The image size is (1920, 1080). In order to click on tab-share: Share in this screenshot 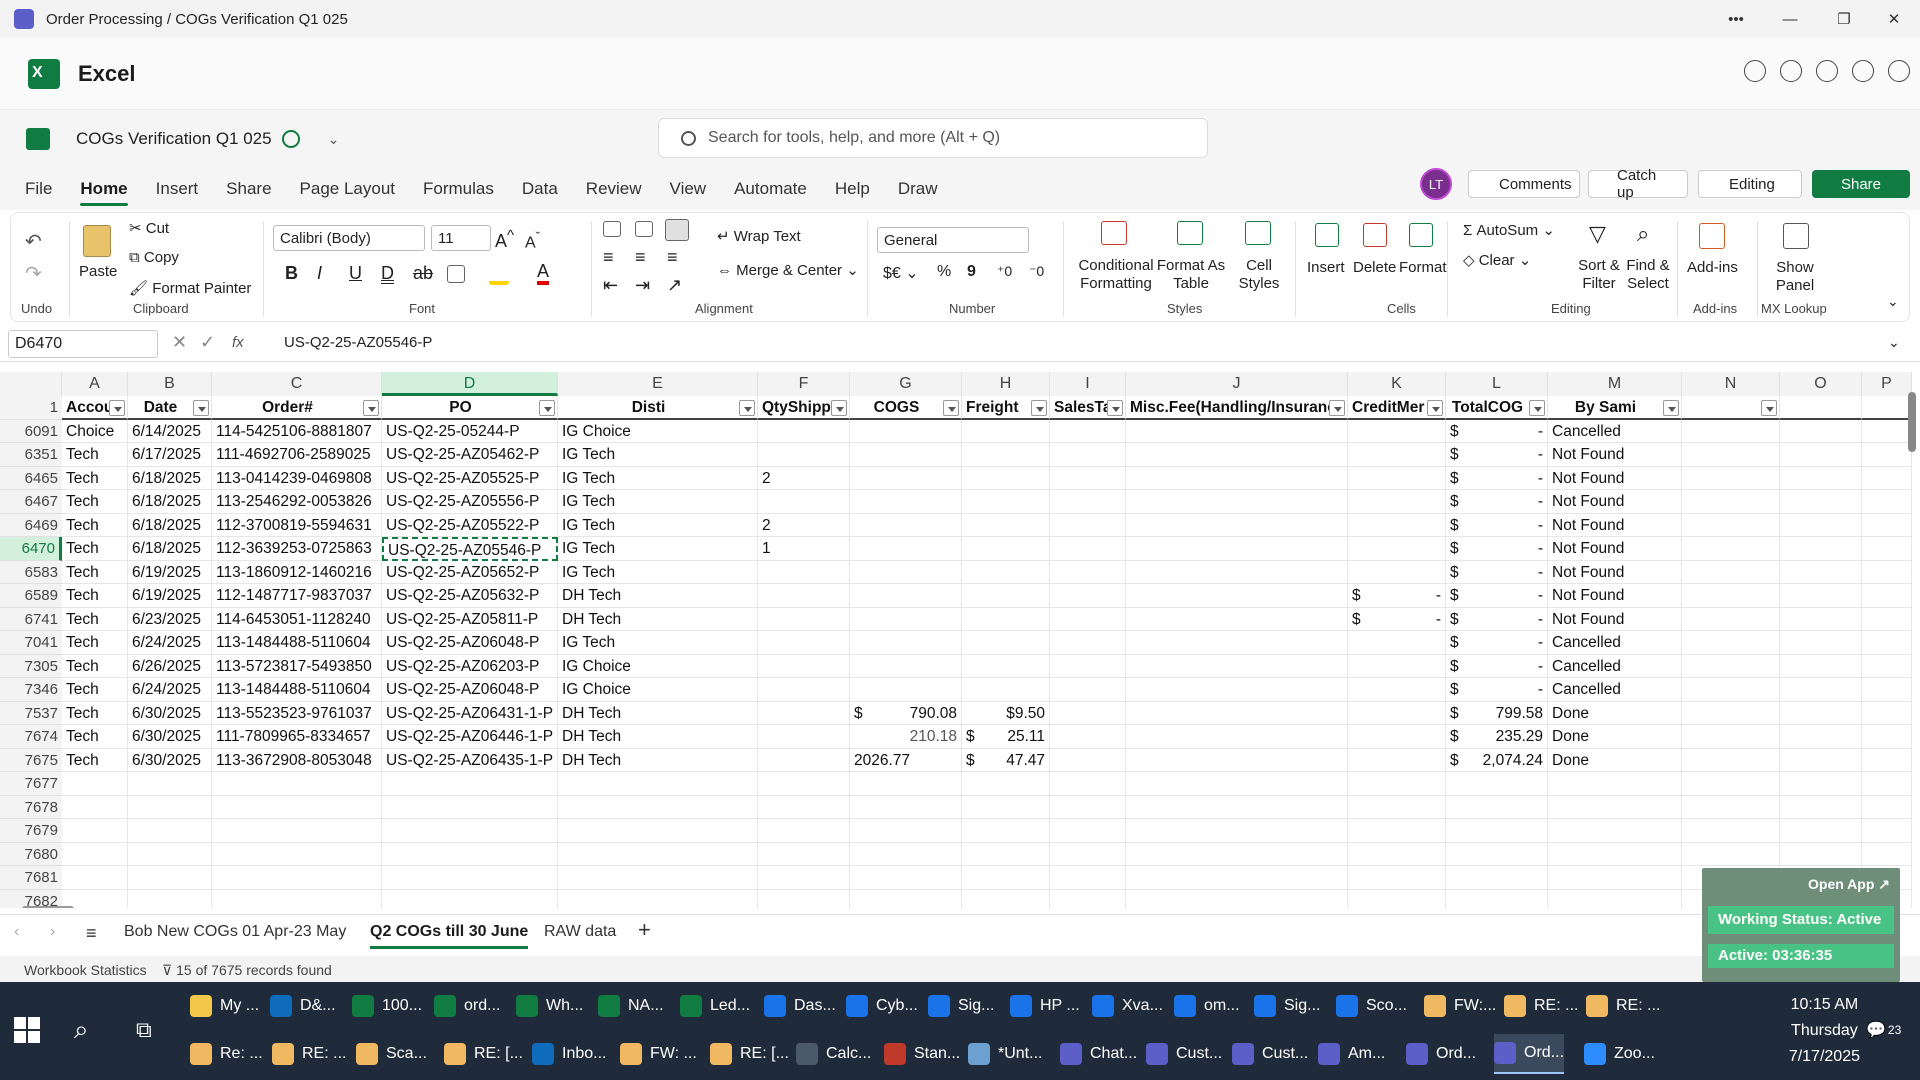, I will do `click(248, 189)`.